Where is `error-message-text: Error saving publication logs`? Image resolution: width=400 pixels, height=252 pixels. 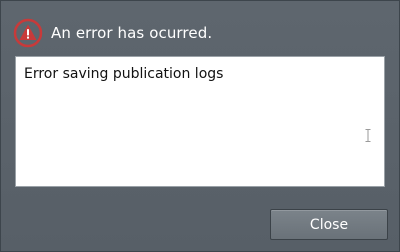
error-message-text: Error saving publication logs is located at coordinates (124, 74).